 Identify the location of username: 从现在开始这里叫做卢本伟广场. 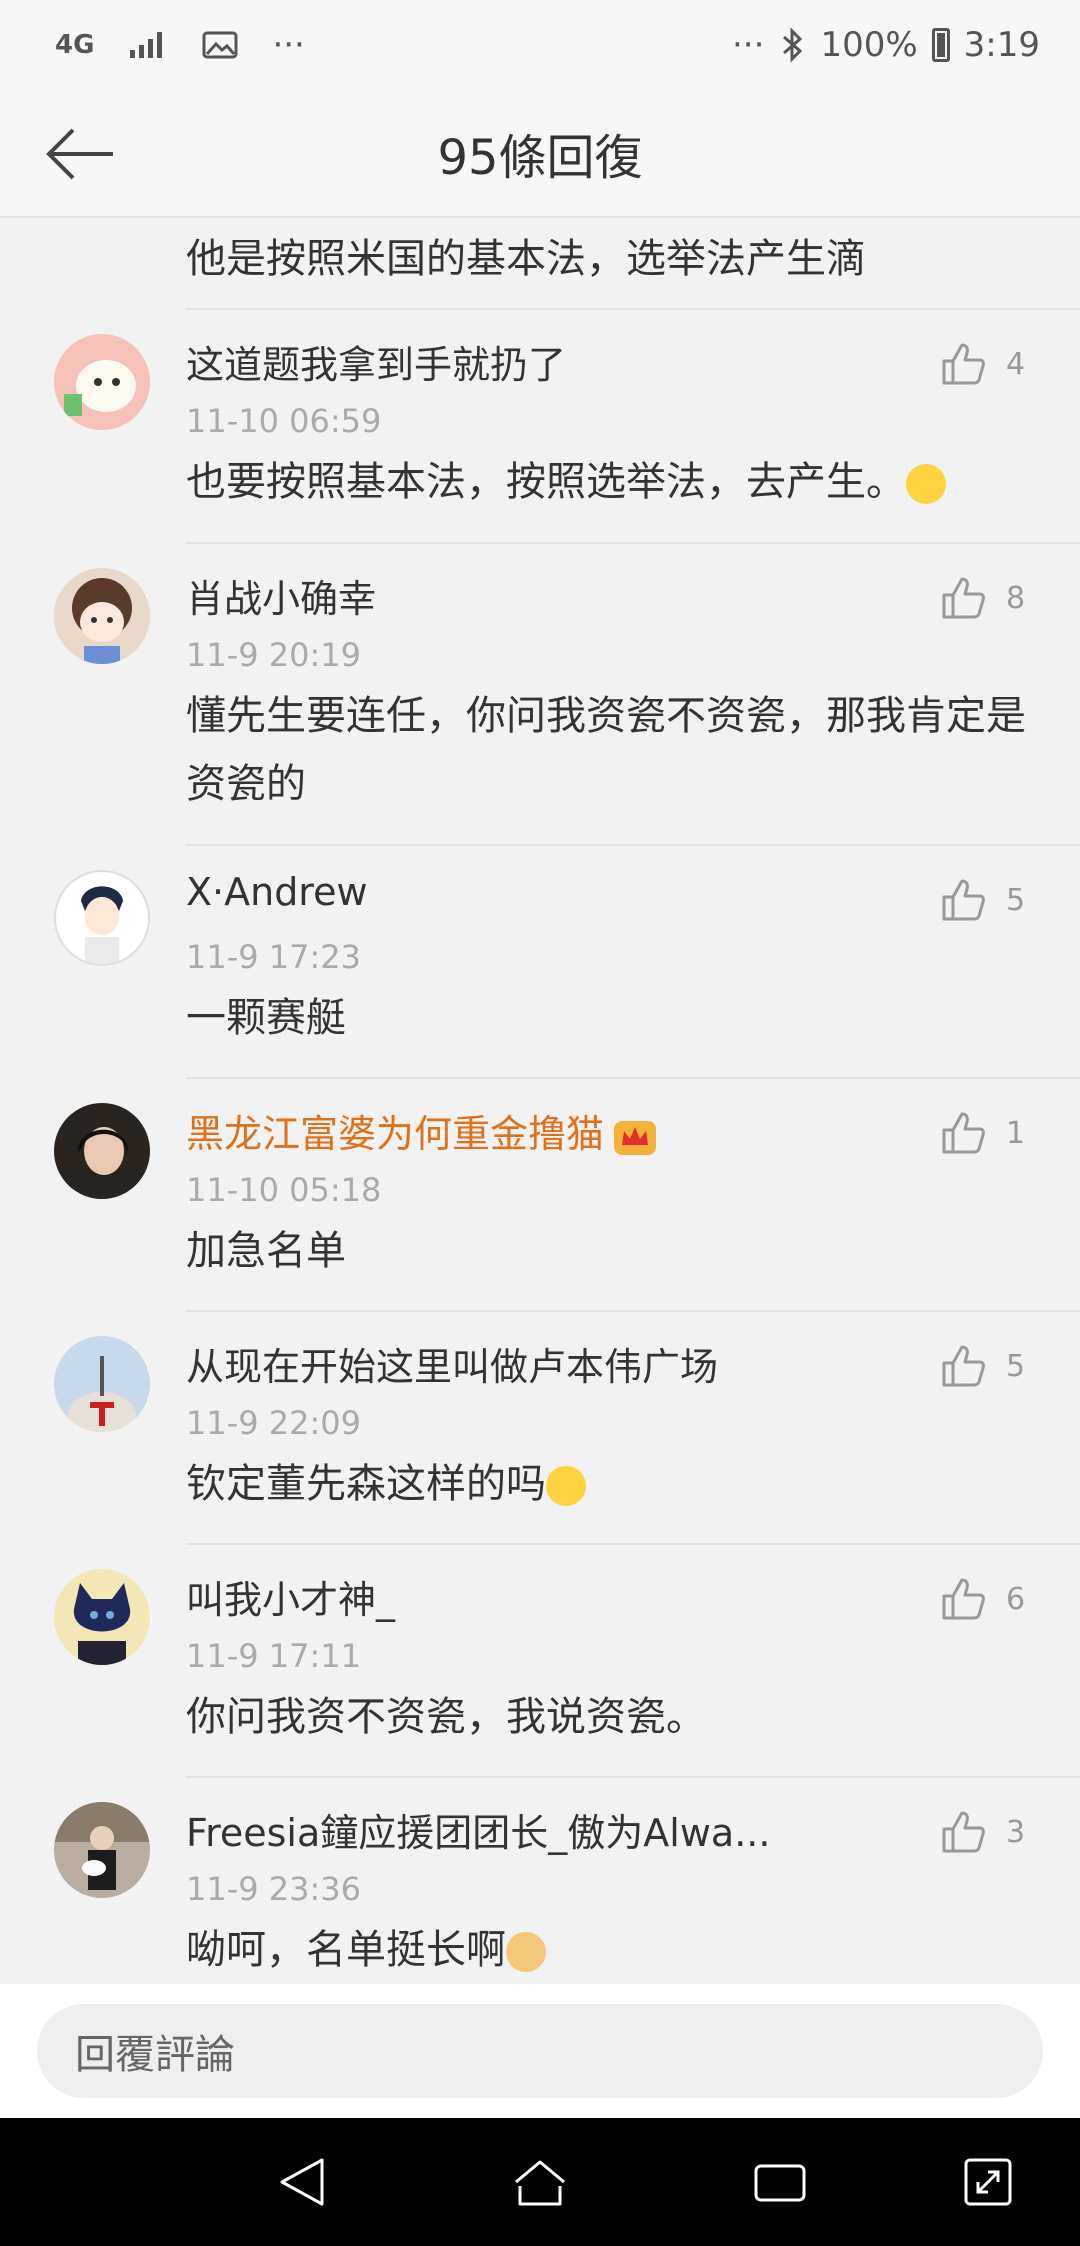
(452, 1363).